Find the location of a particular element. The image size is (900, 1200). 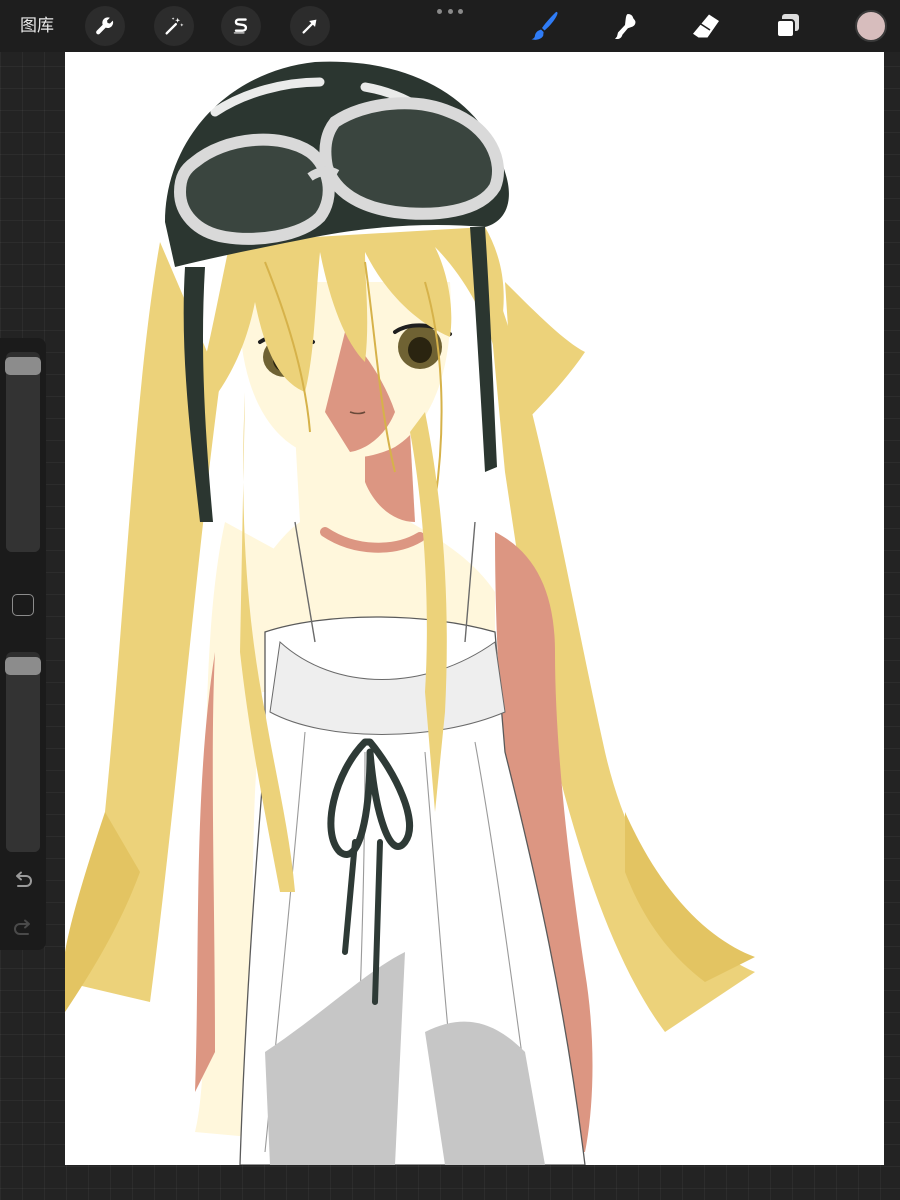

eraser-tool is located at coordinates (706, 26).